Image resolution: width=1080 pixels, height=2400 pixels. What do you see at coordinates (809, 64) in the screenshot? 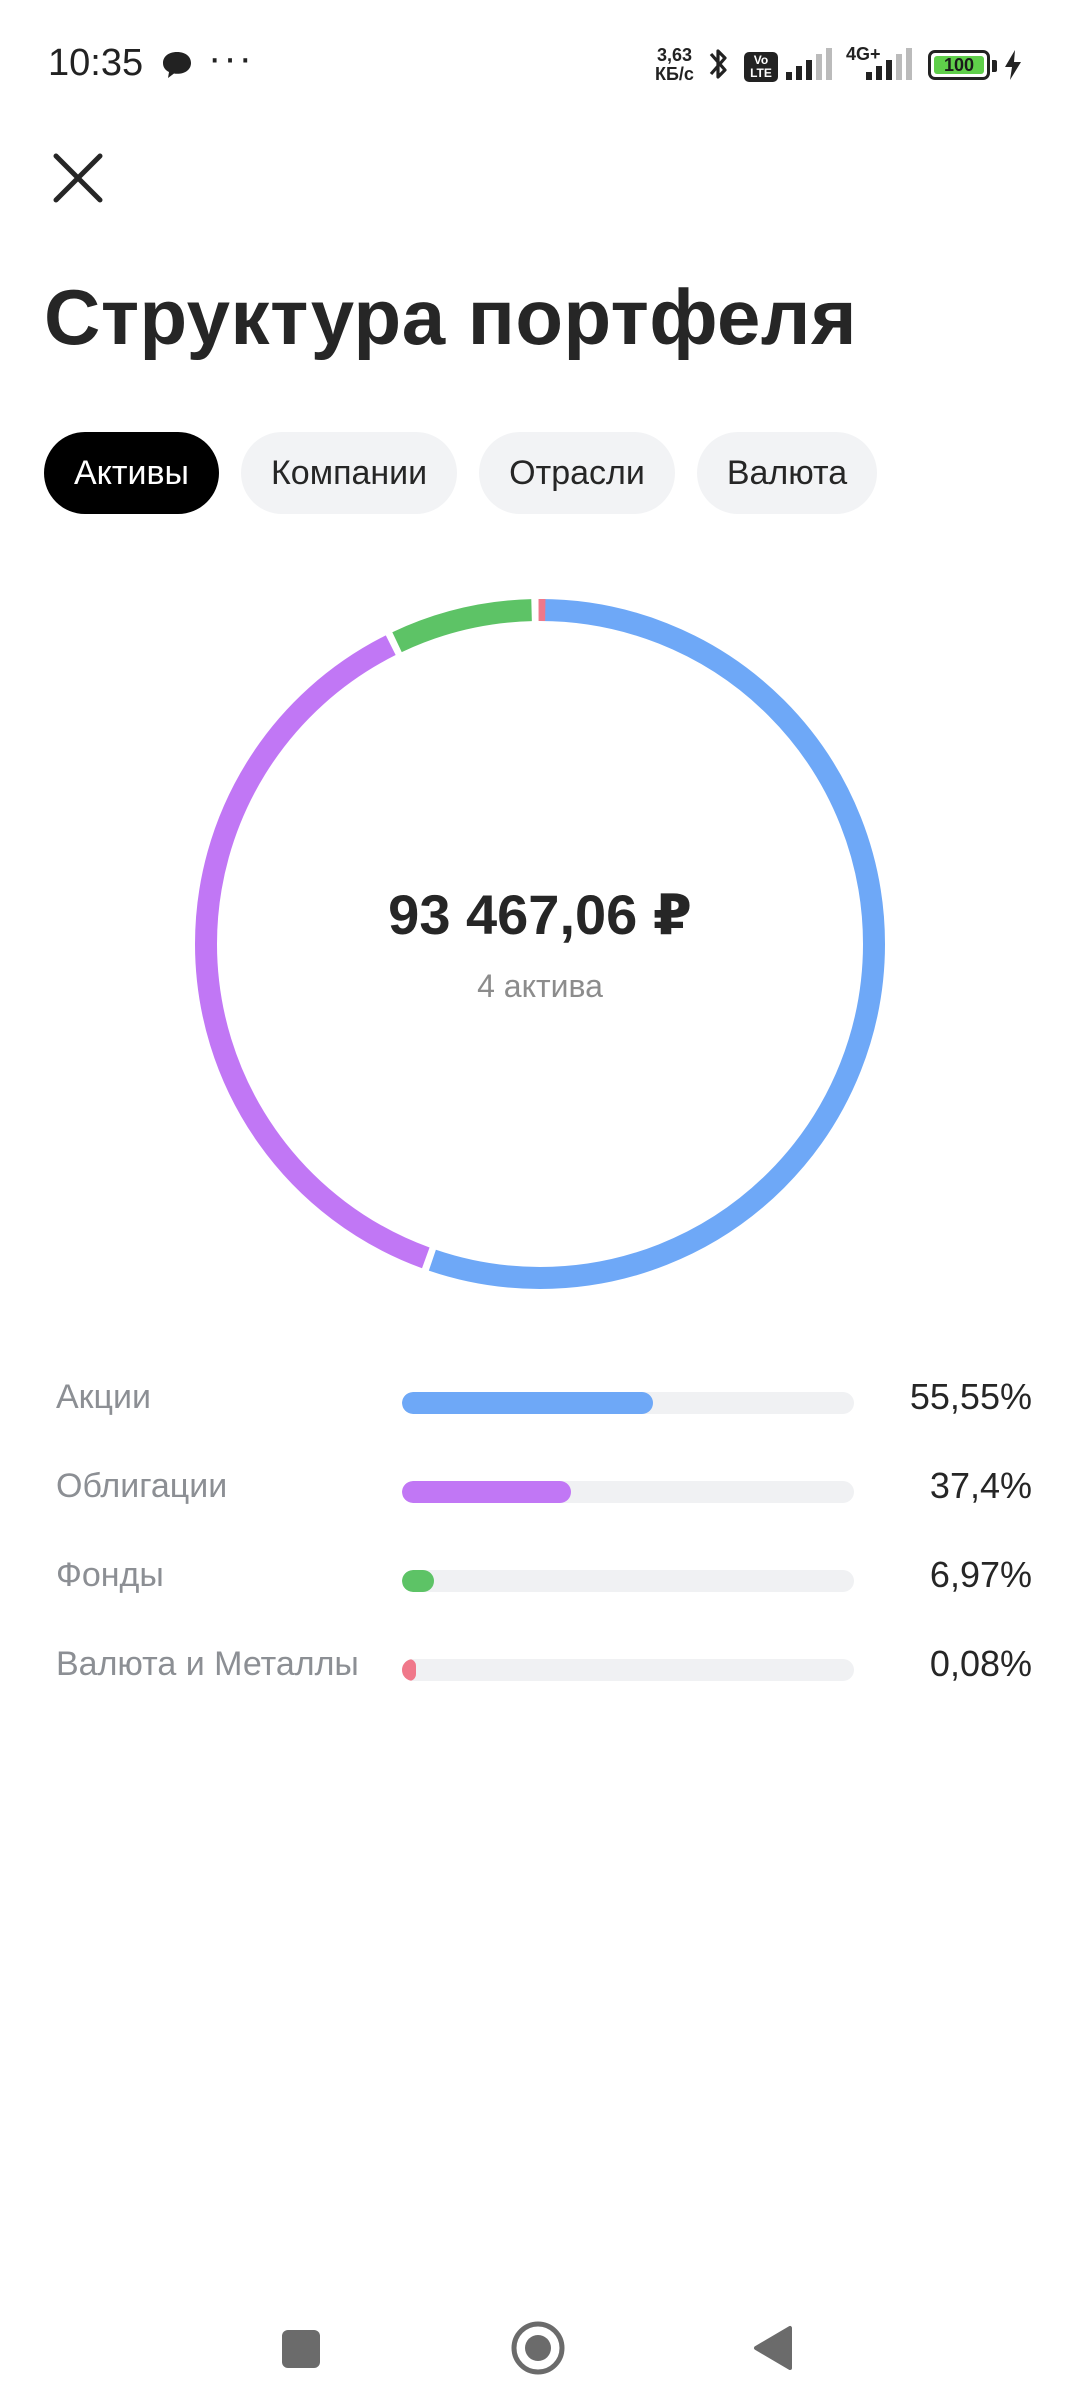
I see `signal-icon` at bounding box center [809, 64].